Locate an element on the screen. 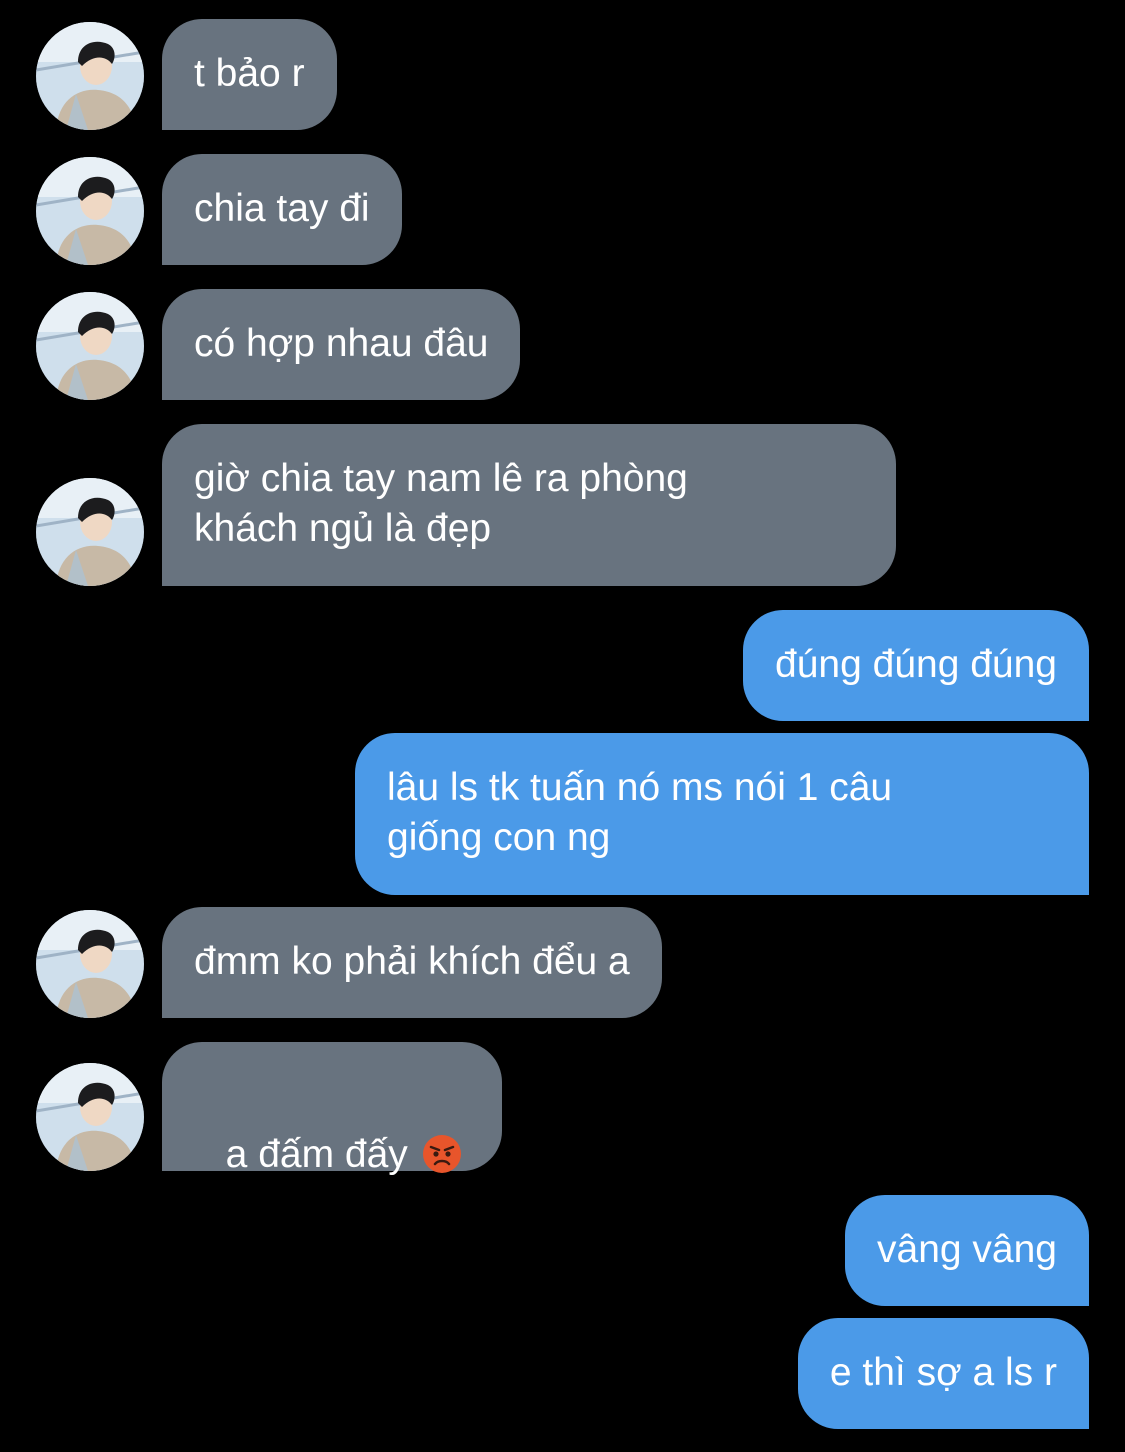  incoming-message: chia tay đi is located at coordinates (282, 209).